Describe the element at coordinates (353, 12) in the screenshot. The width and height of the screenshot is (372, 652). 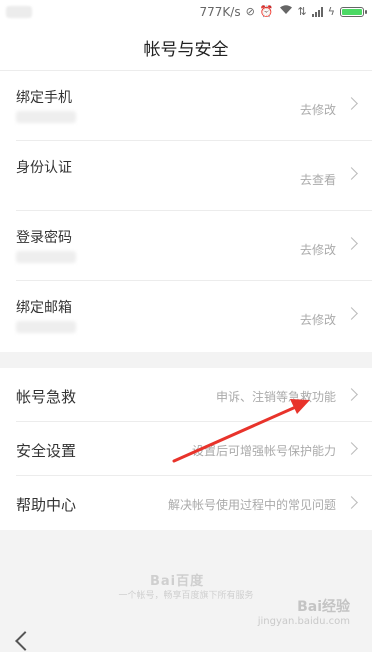
I see `battery-icon` at that location.